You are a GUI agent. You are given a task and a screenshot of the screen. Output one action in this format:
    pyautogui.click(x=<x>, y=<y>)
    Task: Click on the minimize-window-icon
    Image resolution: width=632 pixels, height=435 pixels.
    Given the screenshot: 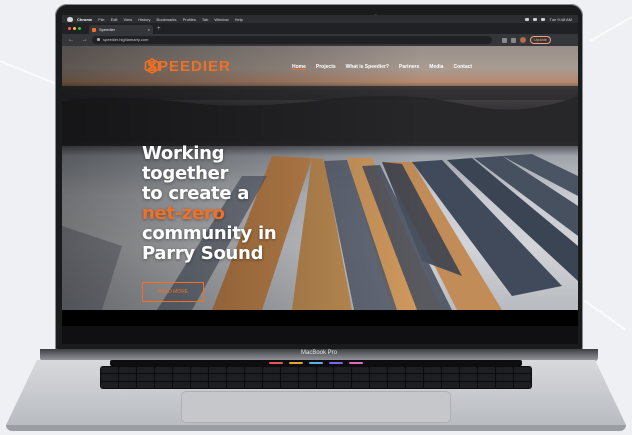 What is the action you would take?
    pyautogui.click(x=74, y=28)
    